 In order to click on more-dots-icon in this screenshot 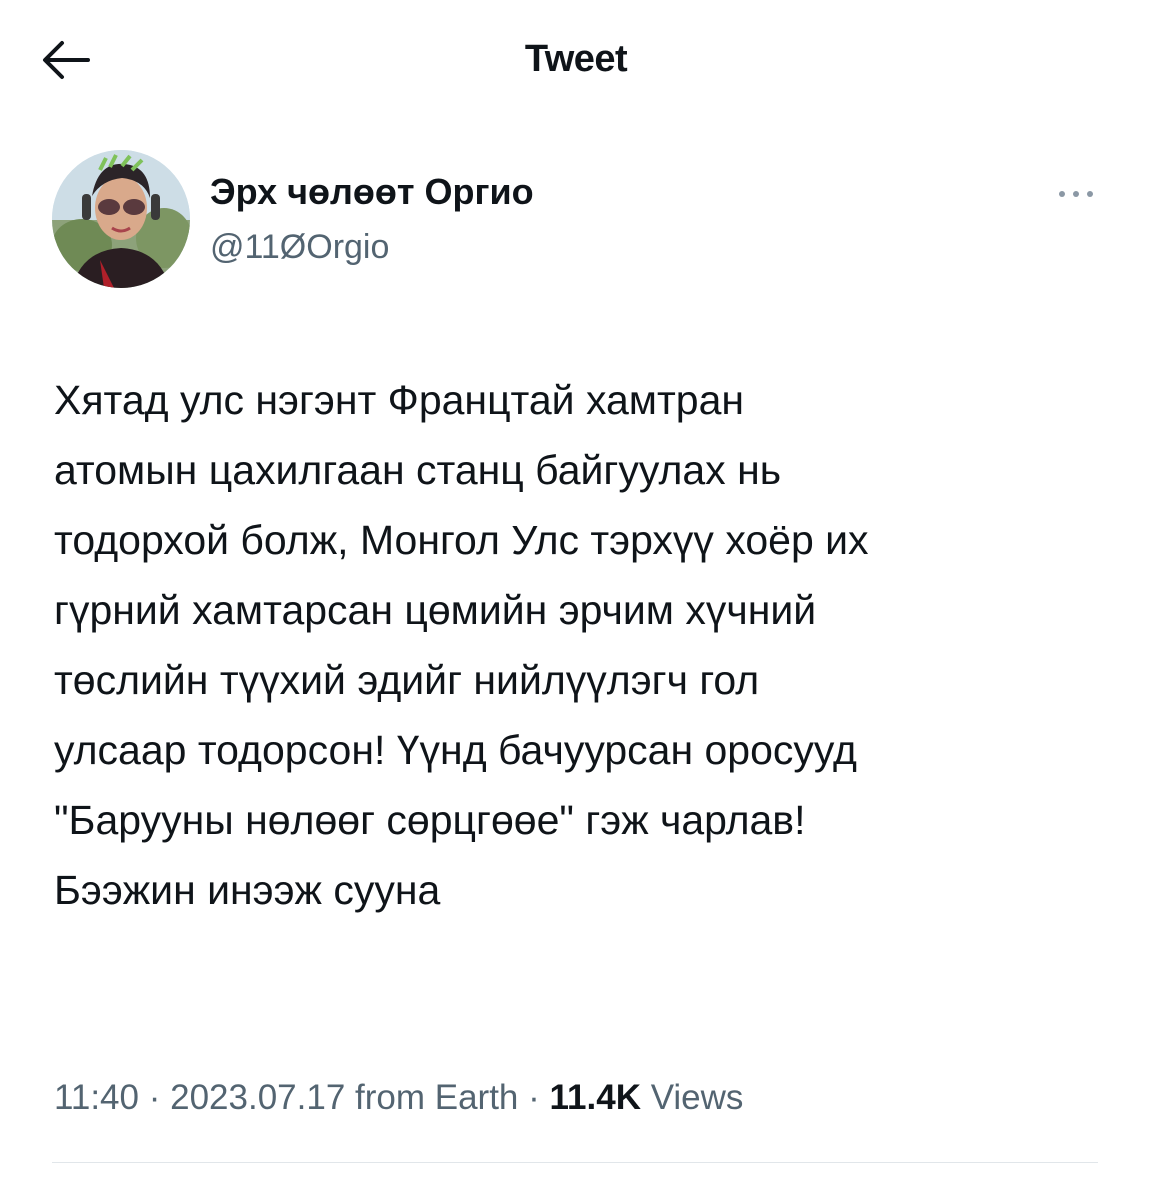, I will do `click(1076, 194)`.